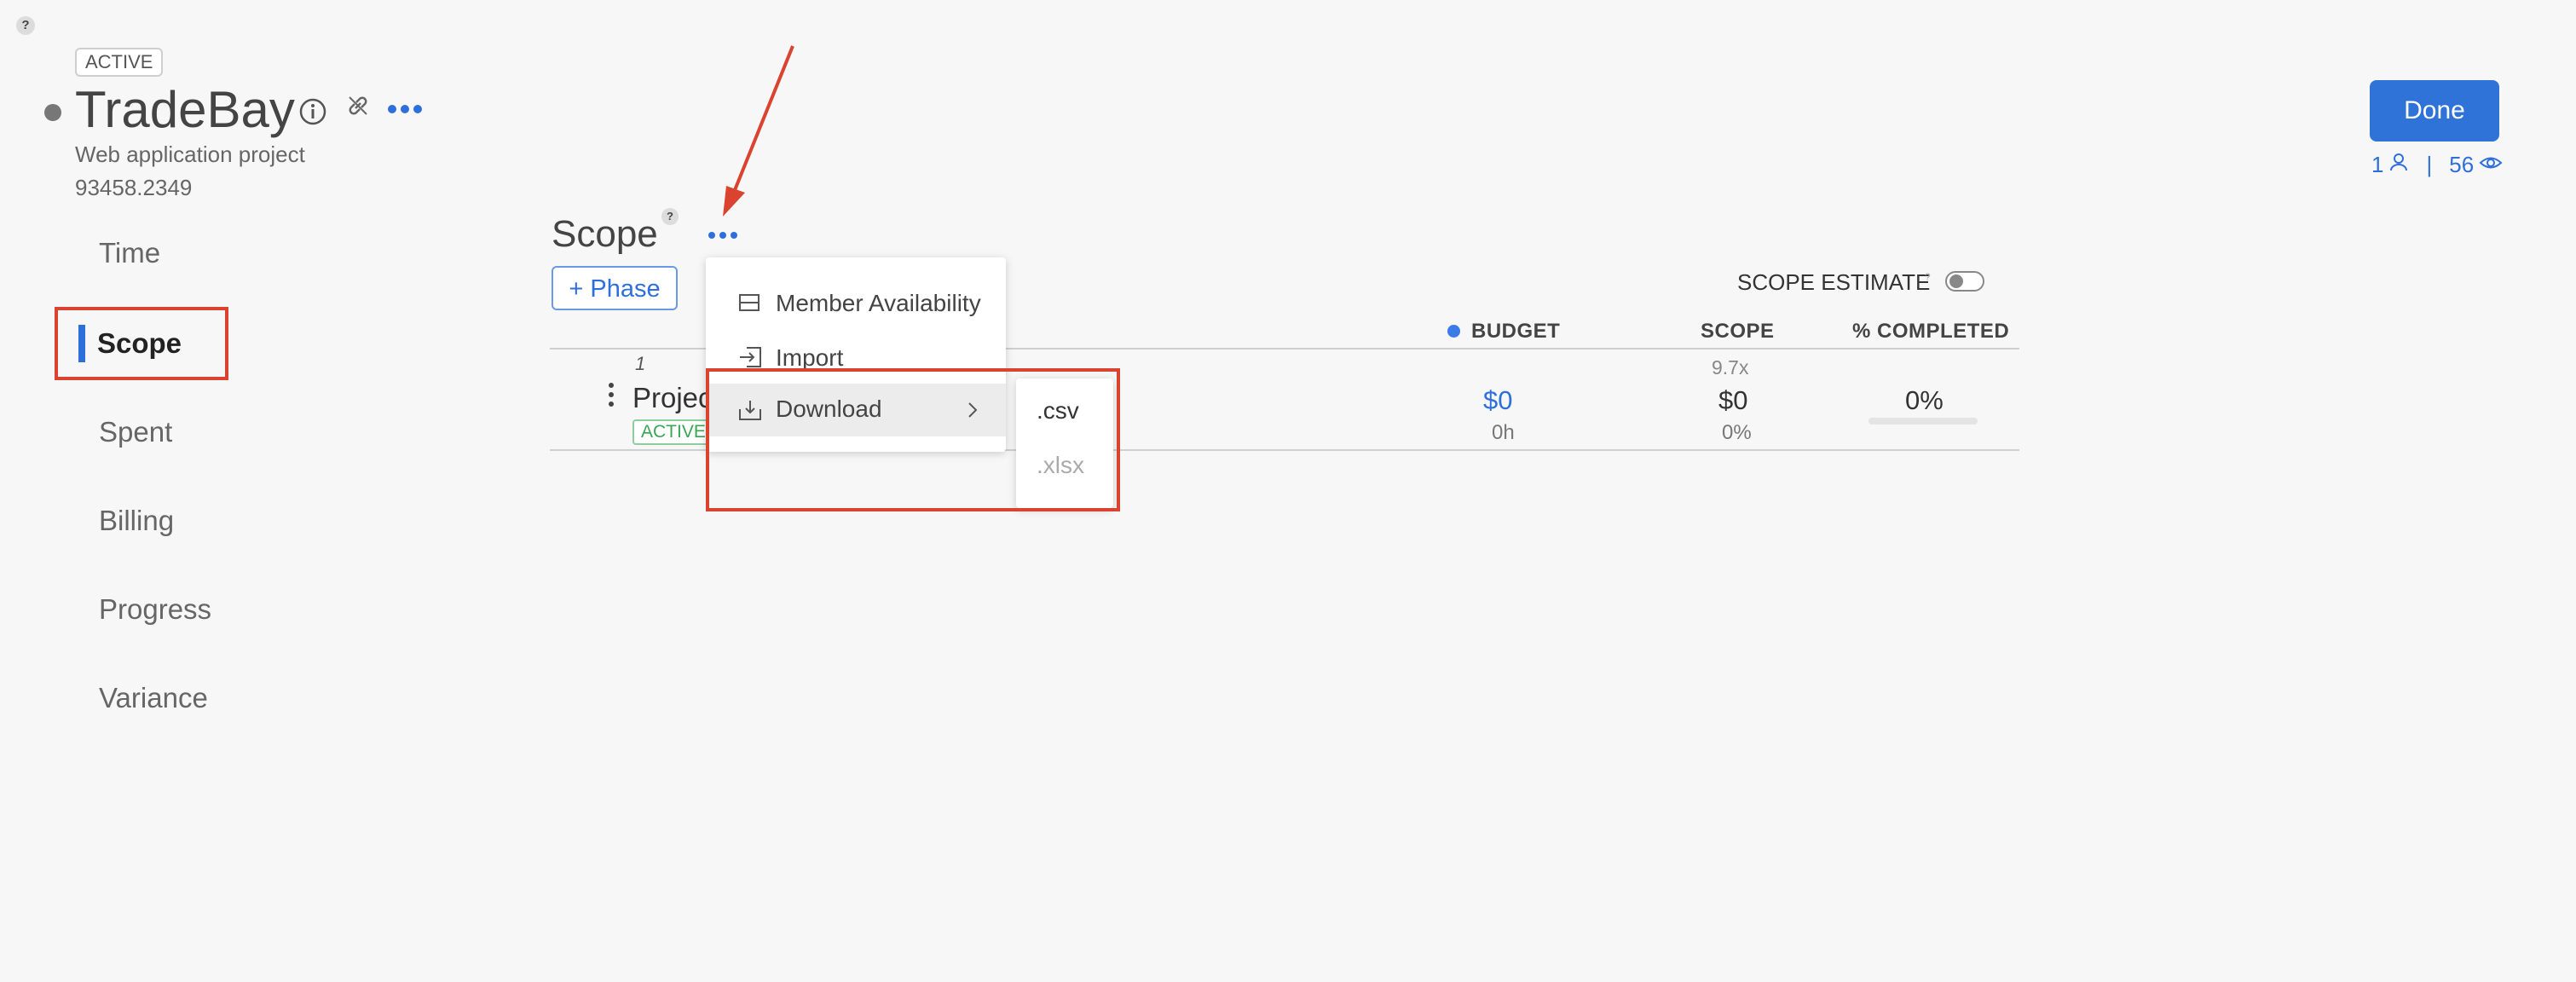 This screenshot has height=982, width=2576. Describe the element at coordinates (670, 216) in the screenshot. I see `scope-help-icon: ?` at that location.